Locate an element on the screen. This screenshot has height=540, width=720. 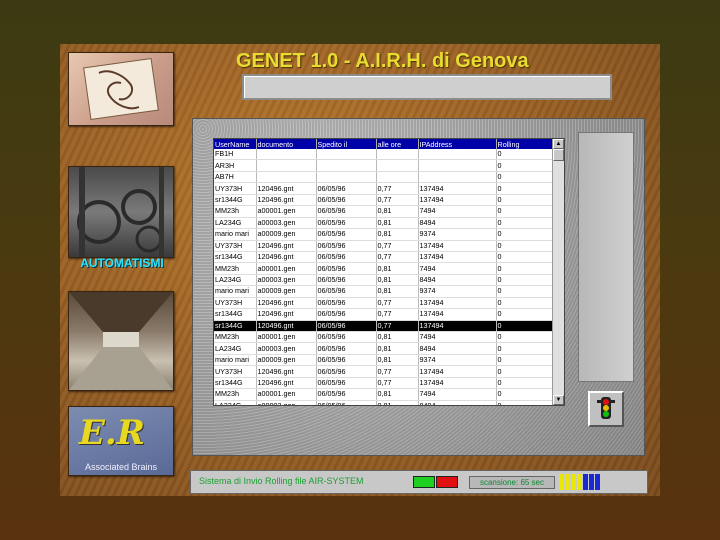
activity-bars is located at coordinates (579, 482).